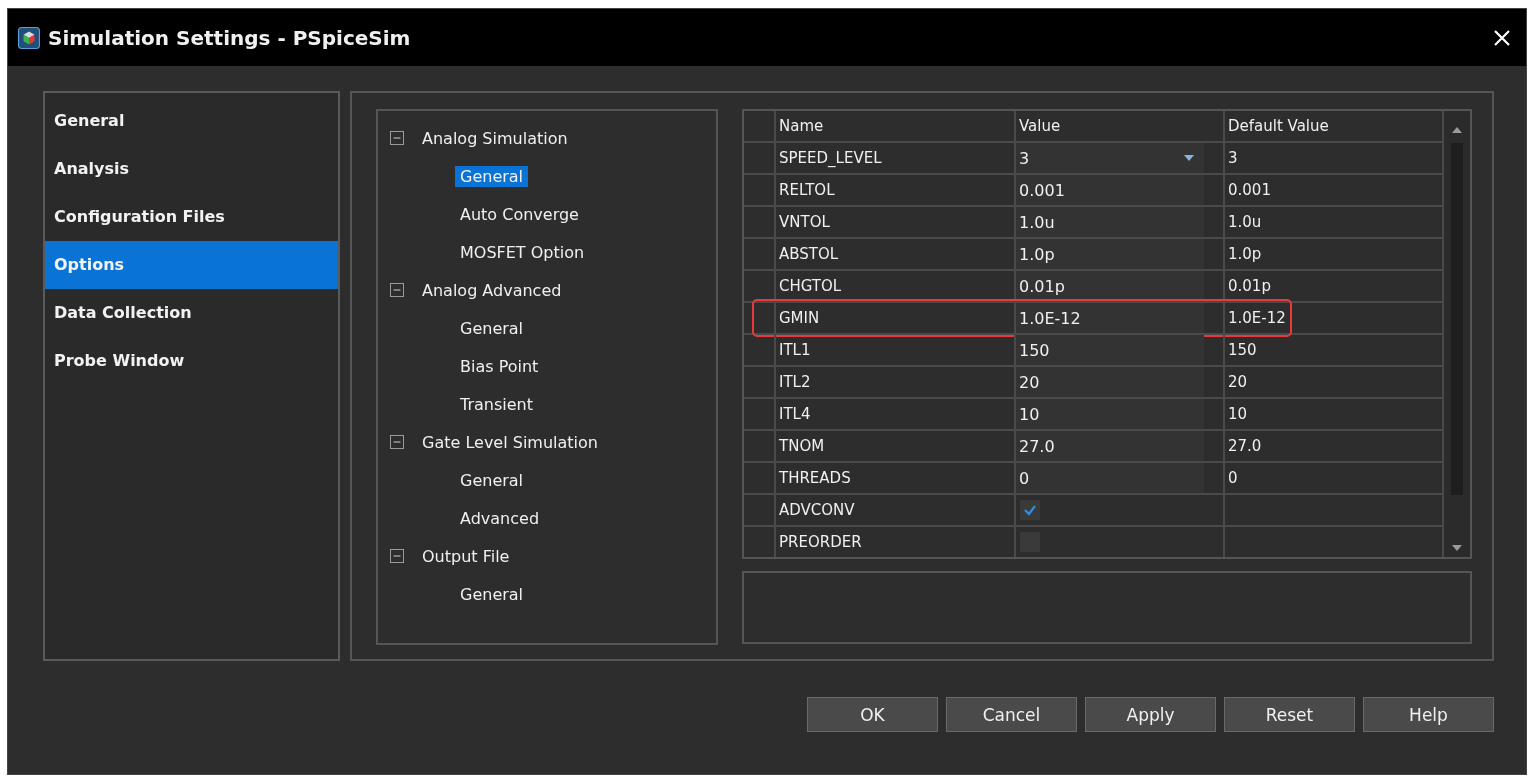 The width and height of the screenshot is (1536, 780). What do you see at coordinates (872, 714) in the screenshot?
I see `dialog-button: OK` at bounding box center [872, 714].